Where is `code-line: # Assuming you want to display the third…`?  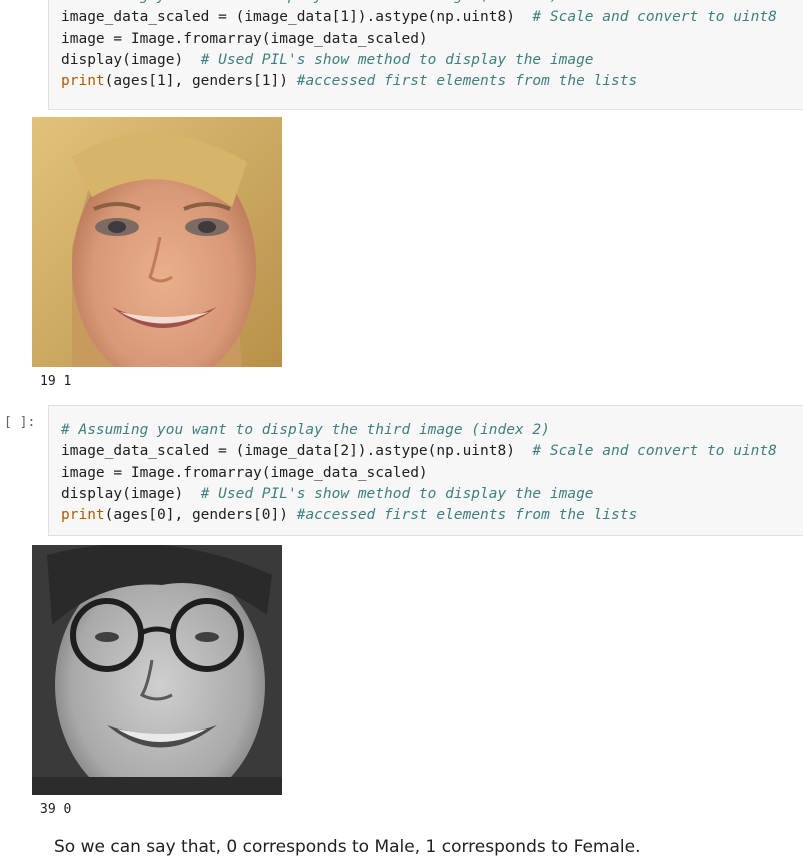 code-line: # Assuming you want to display the third… is located at coordinates (305, 430).